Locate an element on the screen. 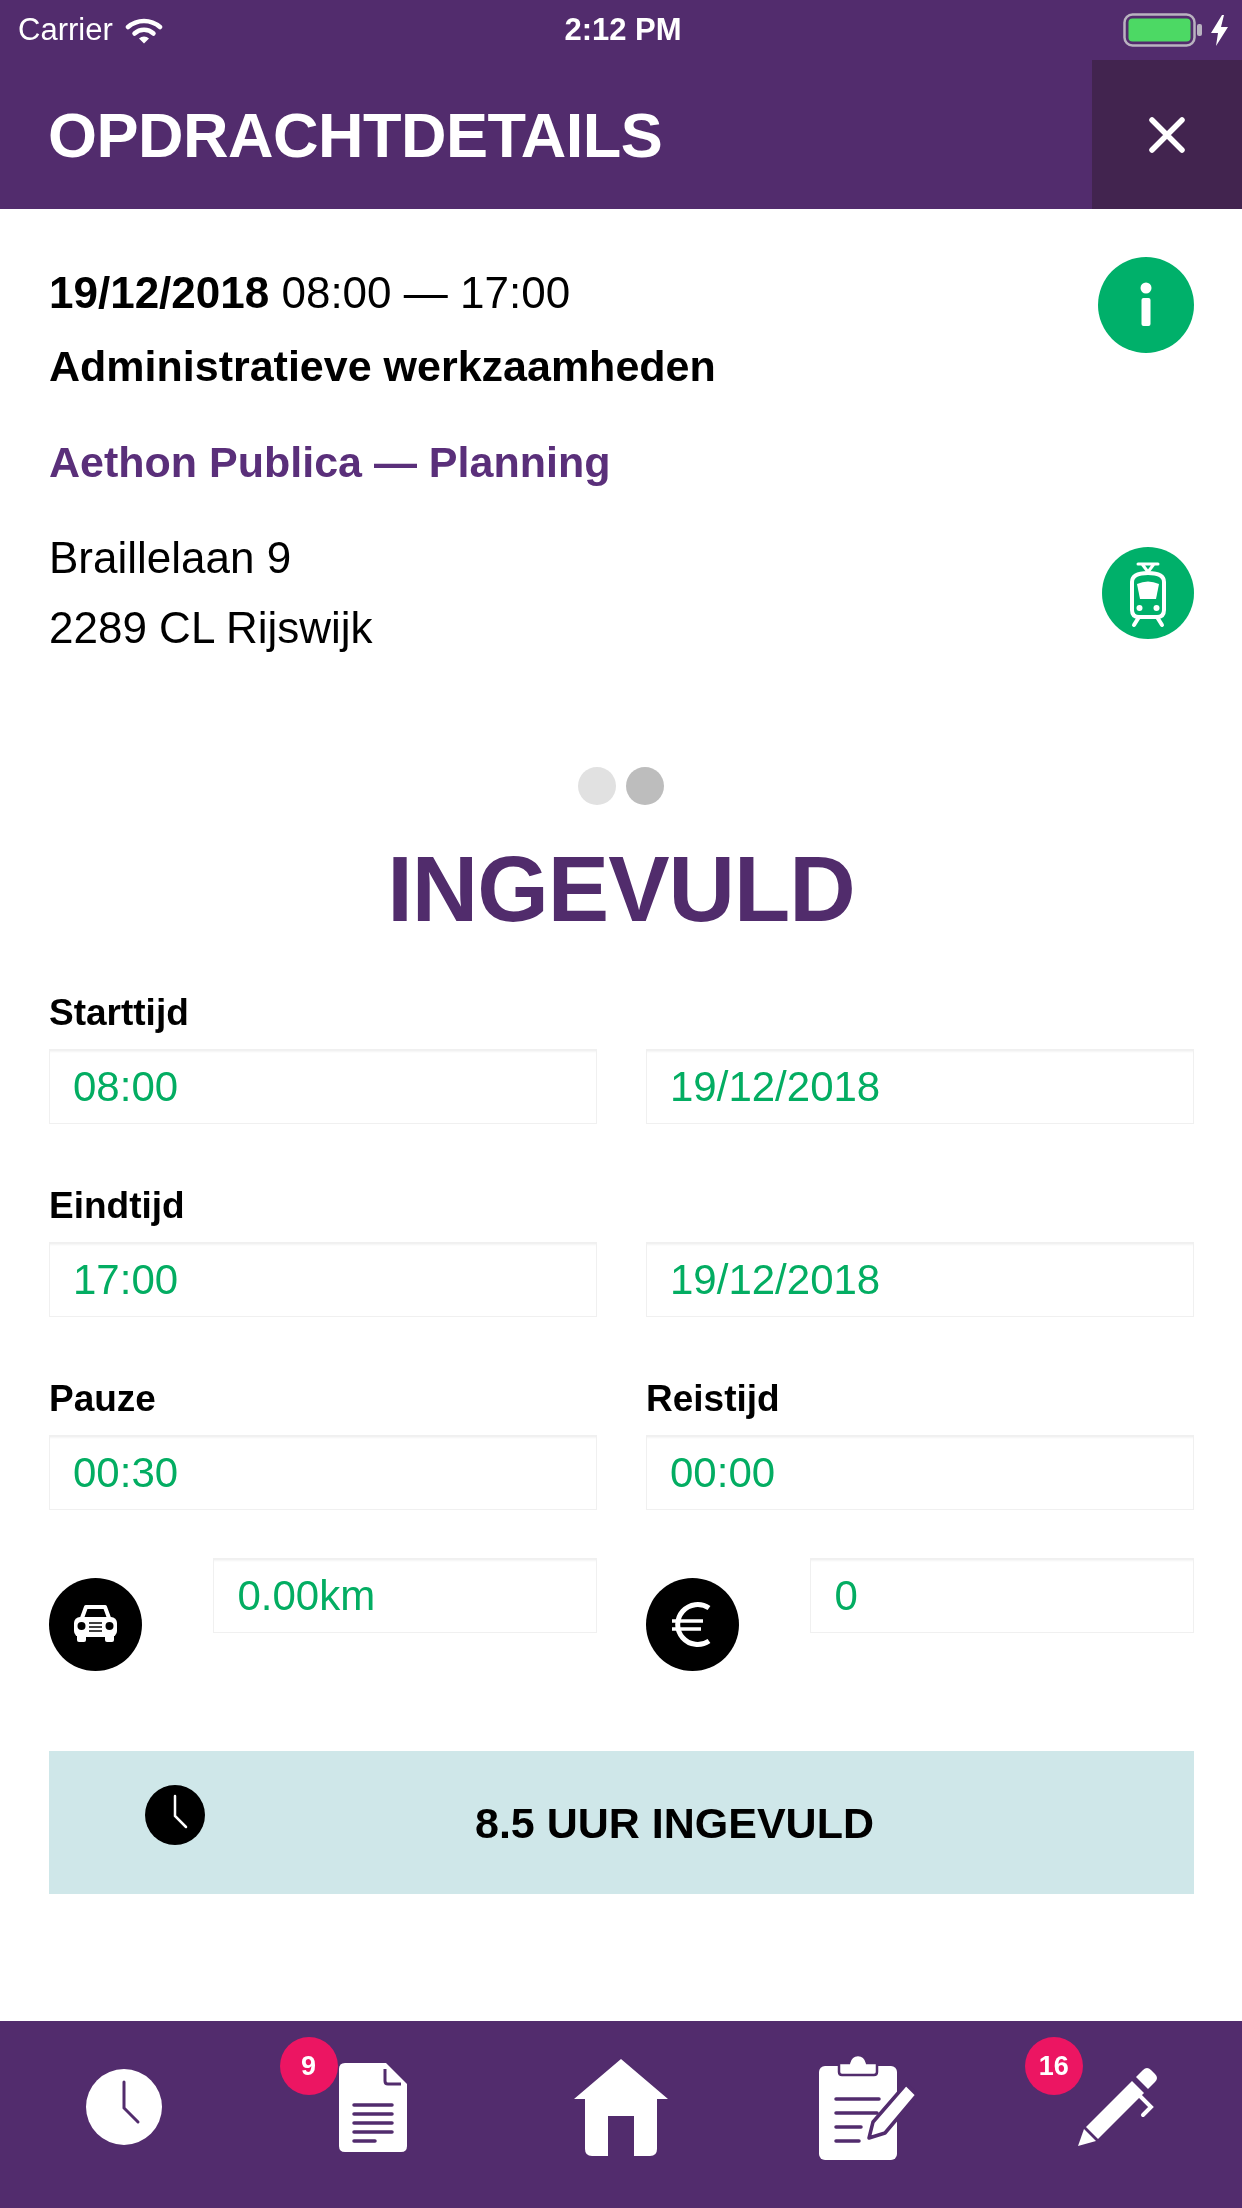 Image resolution: width=1242 pixels, height=2208 pixels. carrier-name: Carrier is located at coordinates (65, 30).